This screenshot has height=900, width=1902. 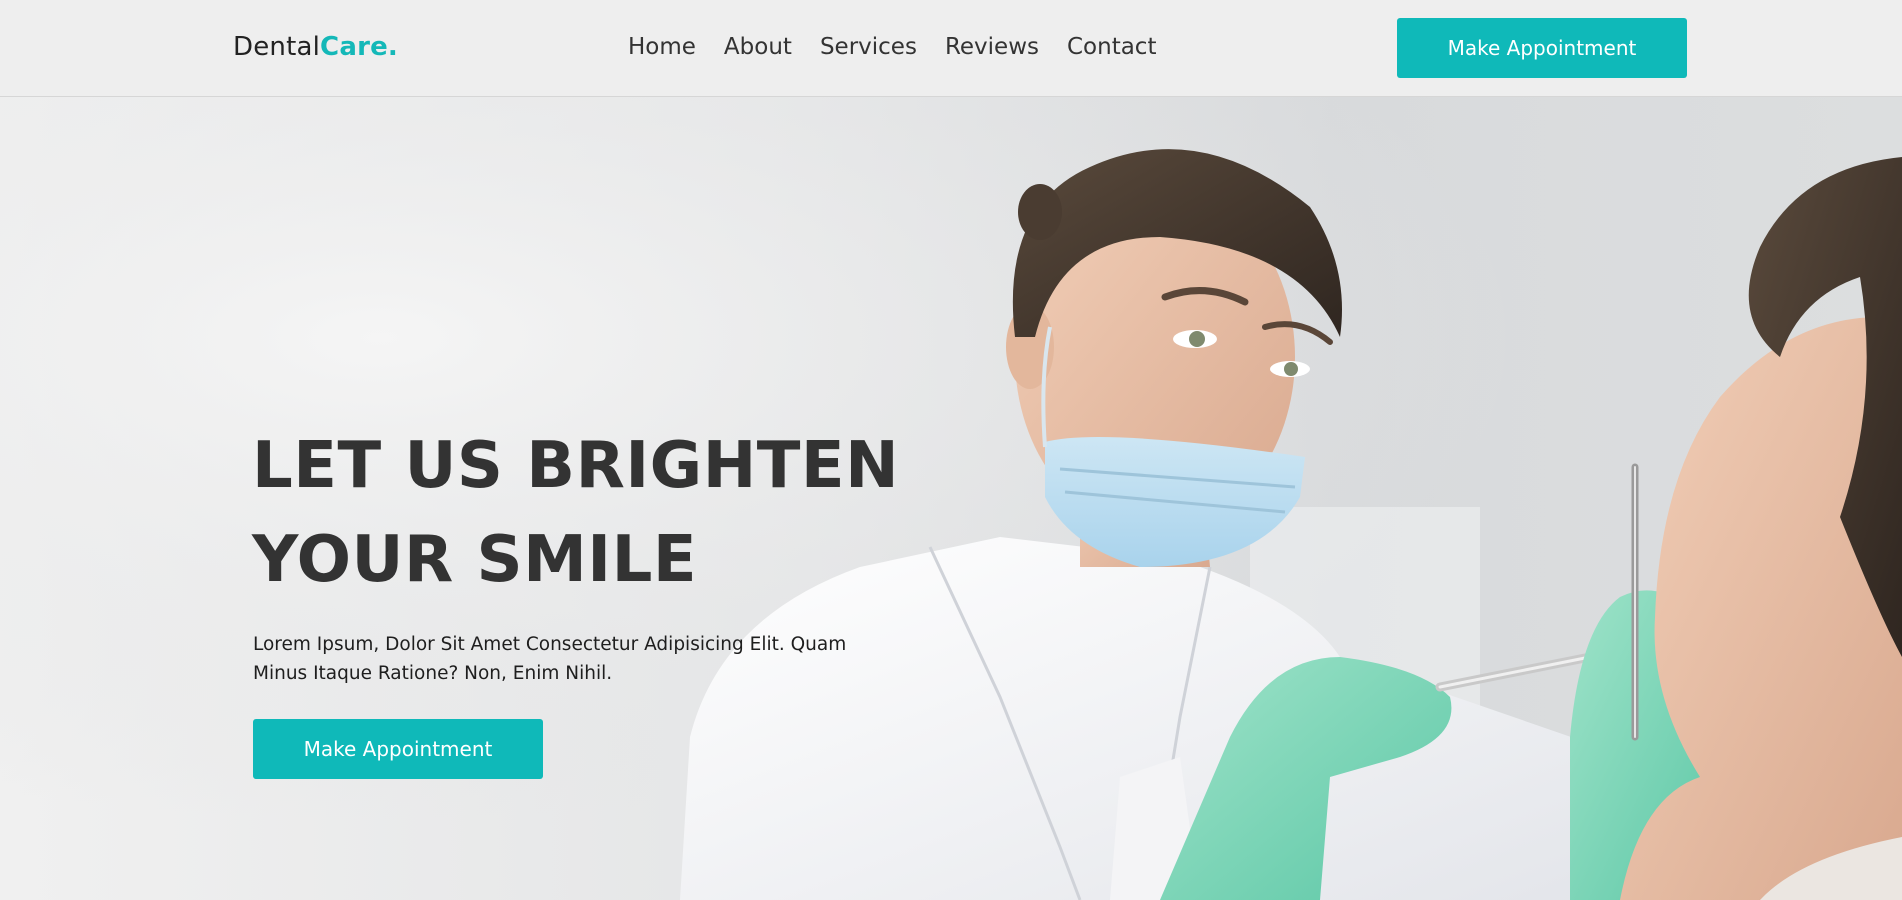 What do you see at coordinates (277, 47) in the screenshot?
I see `logo-main-text: Dental` at bounding box center [277, 47].